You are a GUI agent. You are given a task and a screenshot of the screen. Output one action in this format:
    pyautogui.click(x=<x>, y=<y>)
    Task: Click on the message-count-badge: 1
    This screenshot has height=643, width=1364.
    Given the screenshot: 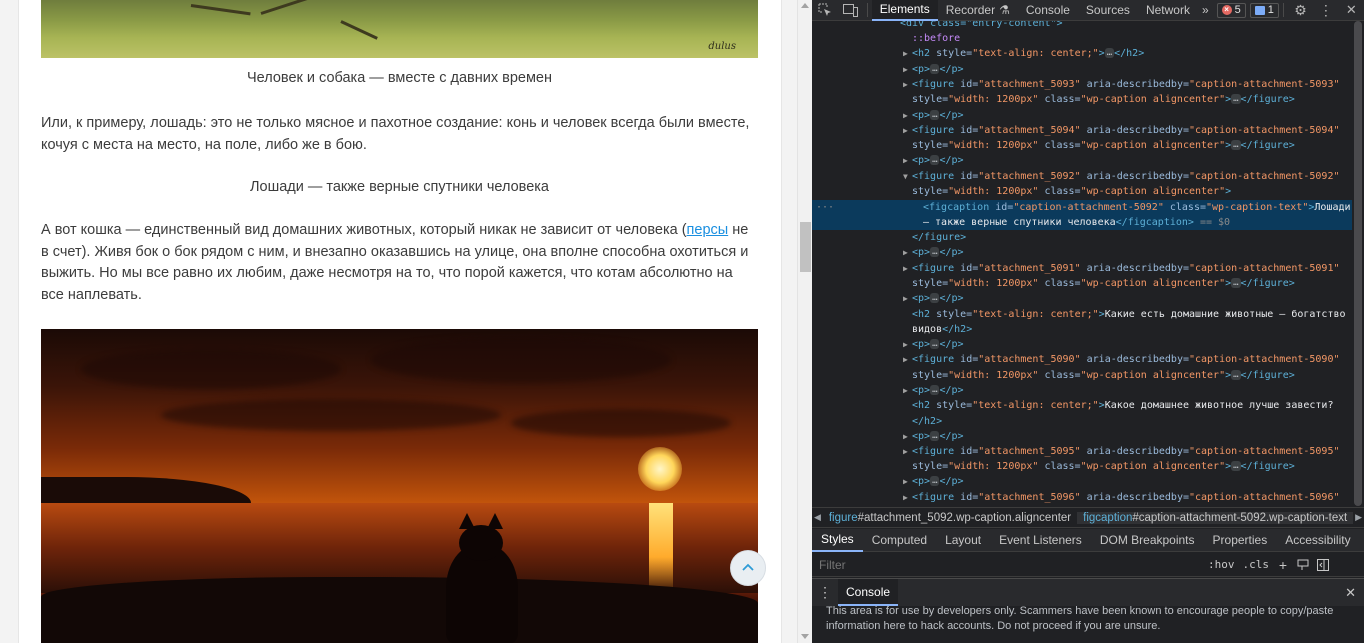 What is the action you would take?
    pyautogui.click(x=1264, y=10)
    